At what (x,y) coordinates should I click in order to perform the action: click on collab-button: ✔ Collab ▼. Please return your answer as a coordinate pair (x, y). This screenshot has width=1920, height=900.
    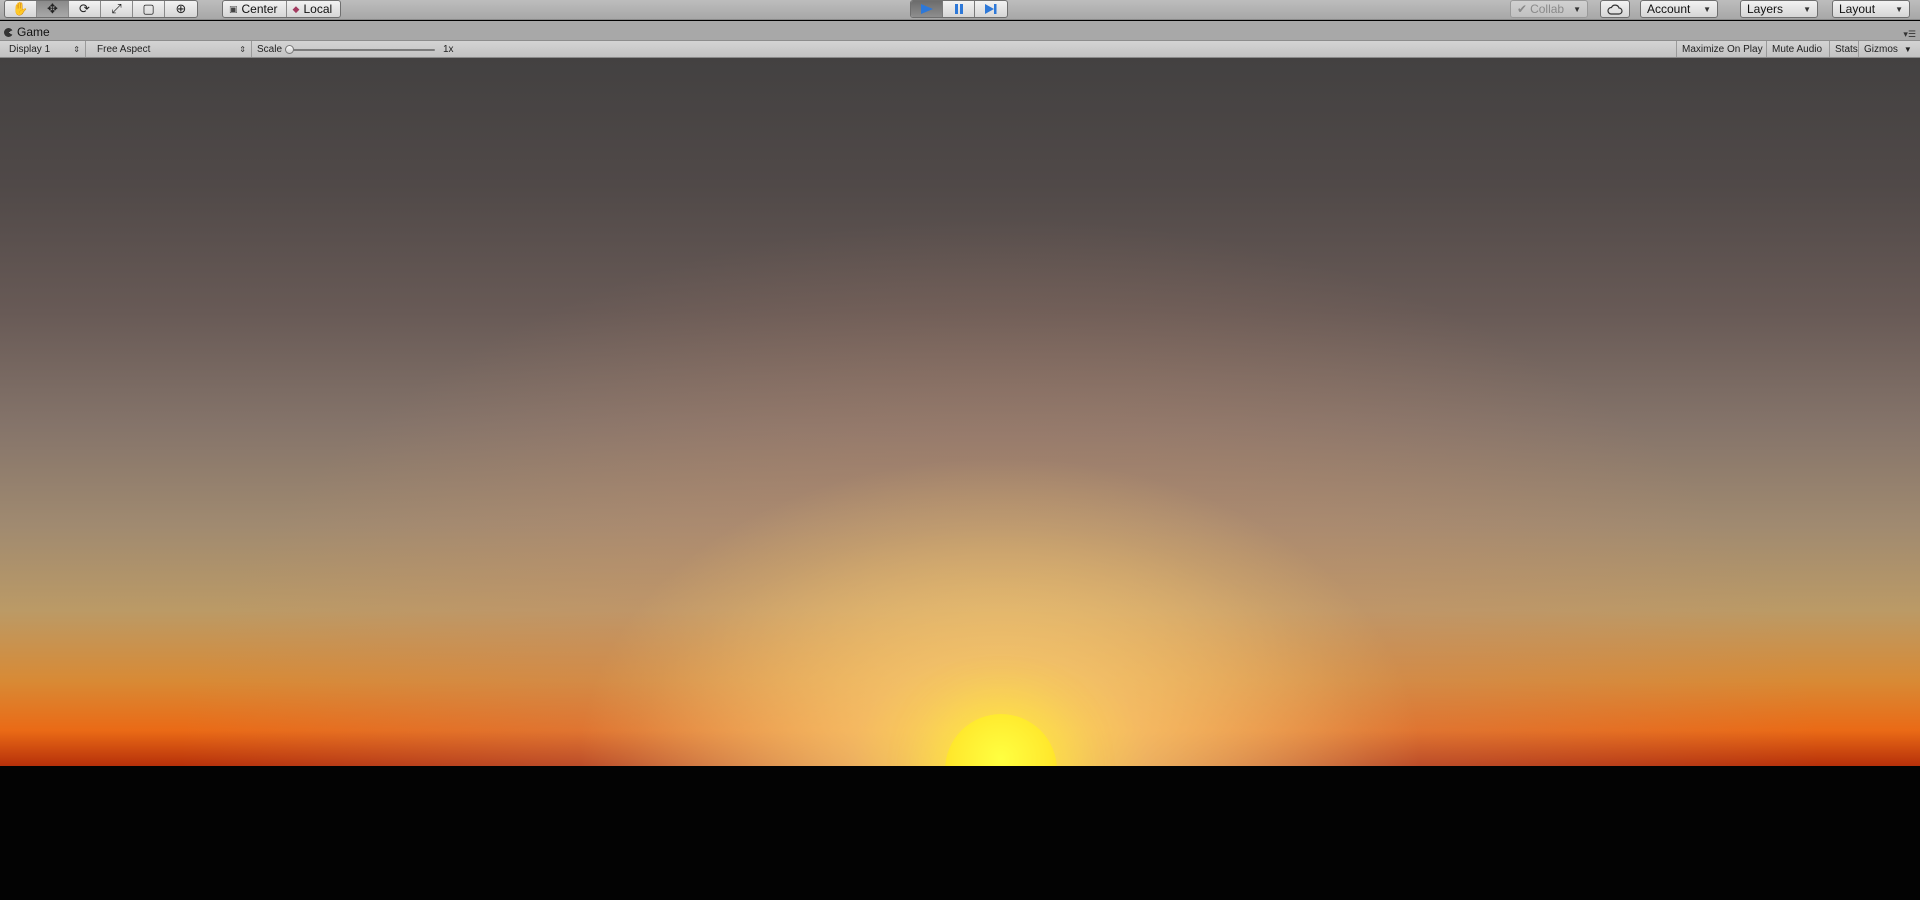
    Looking at the image, I should click on (1549, 9).